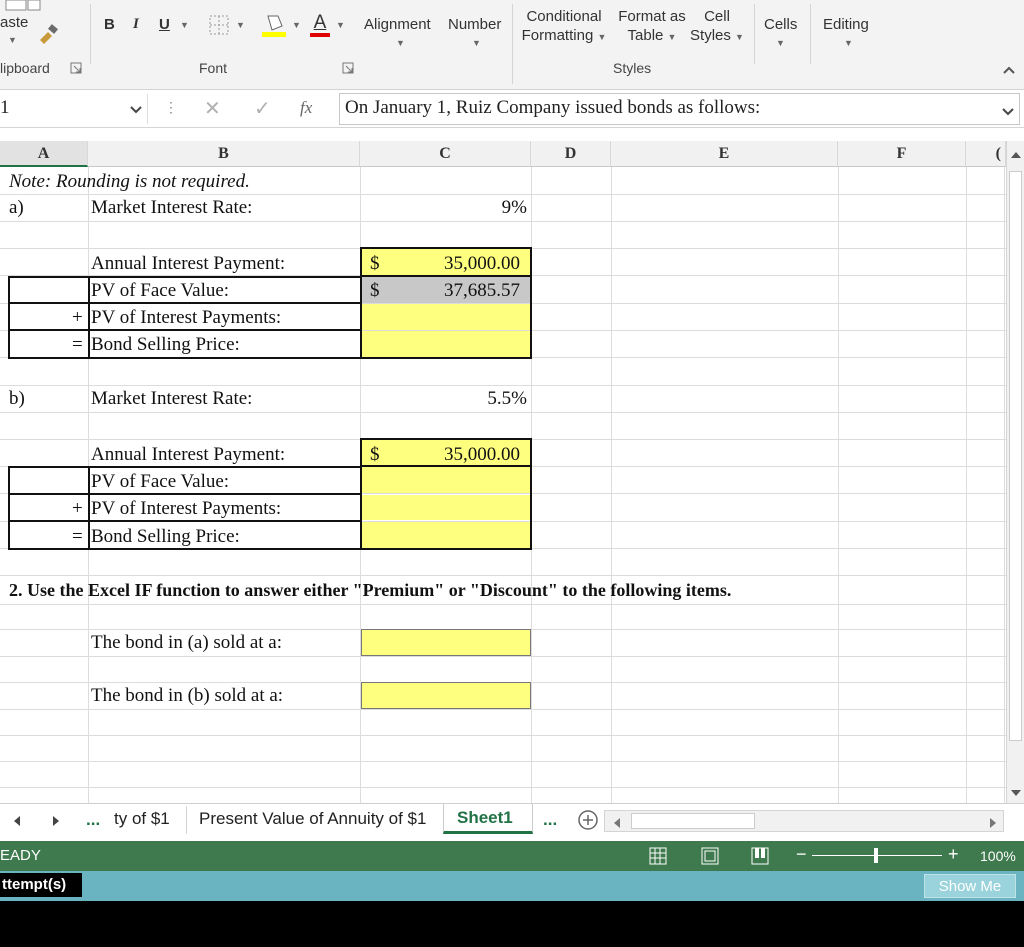 This screenshot has height=947, width=1024. I want to click on underline-button: U, so click(164, 24).